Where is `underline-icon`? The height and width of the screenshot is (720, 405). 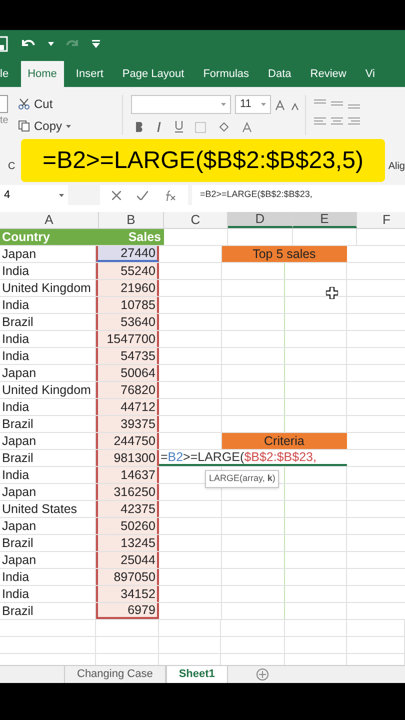
underline-icon is located at coordinates (179, 127).